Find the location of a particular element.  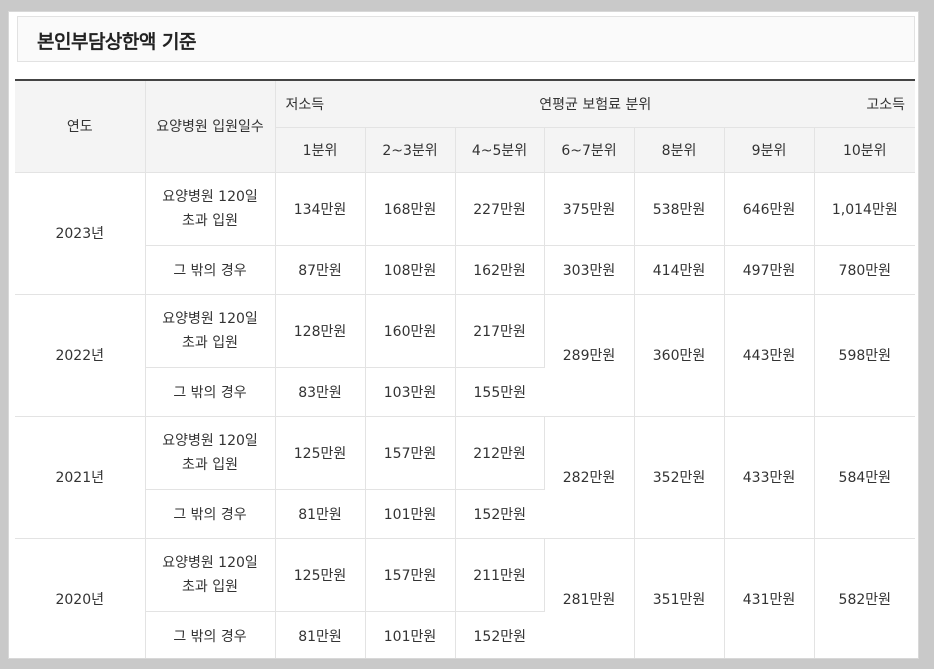

amount-cell: 303만원 is located at coordinates (589, 270).